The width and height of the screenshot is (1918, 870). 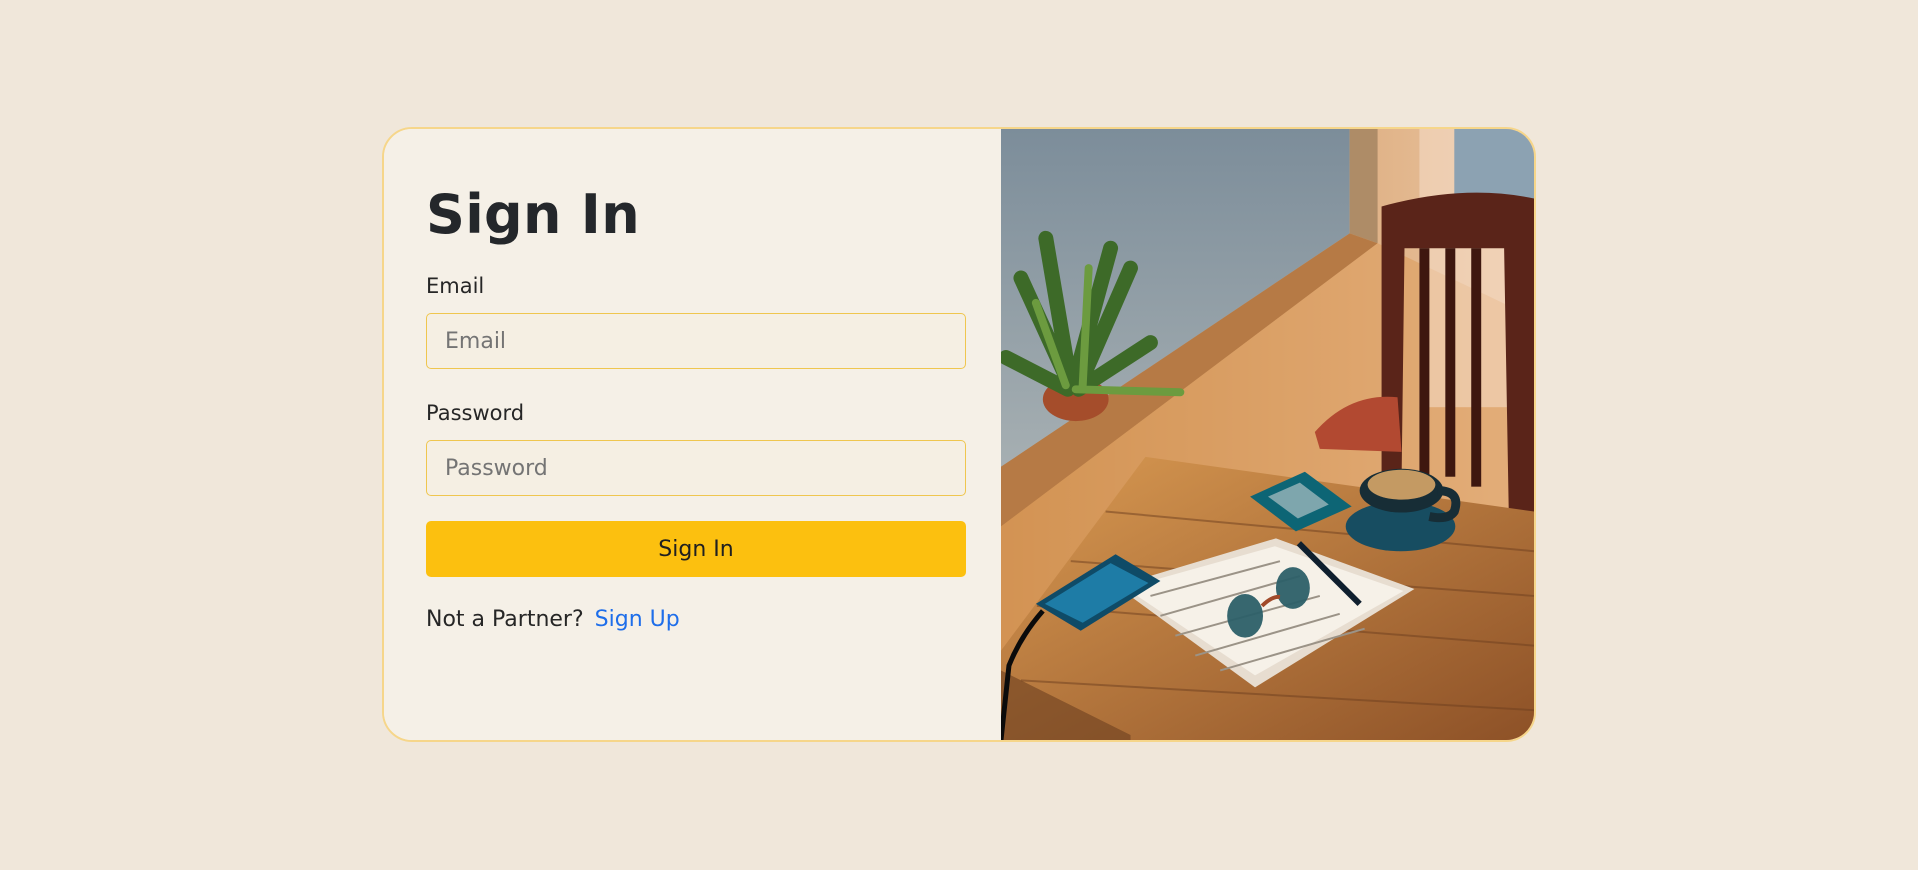 What do you see at coordinates (533, 214) in the screenshot?
I see `page-title: Sign In` at bounding box center [533, 214].